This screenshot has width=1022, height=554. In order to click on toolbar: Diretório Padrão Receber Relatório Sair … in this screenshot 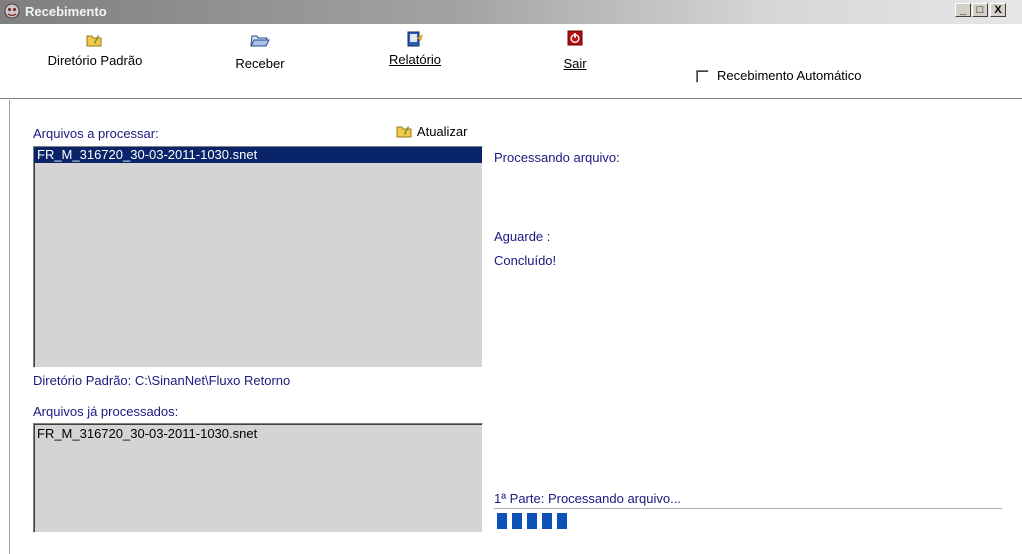, I will do `click(511, 61)`.